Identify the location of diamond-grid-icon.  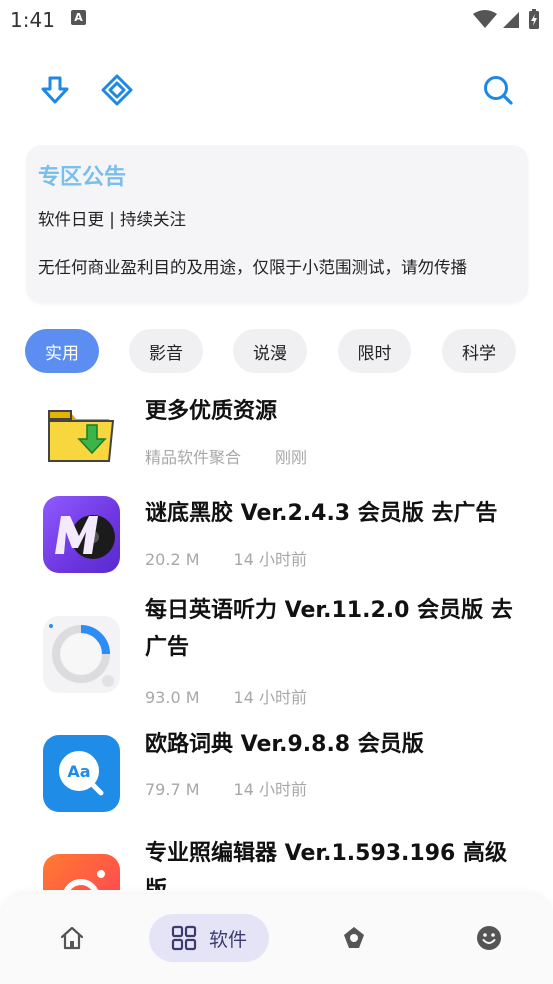
(117, 90).